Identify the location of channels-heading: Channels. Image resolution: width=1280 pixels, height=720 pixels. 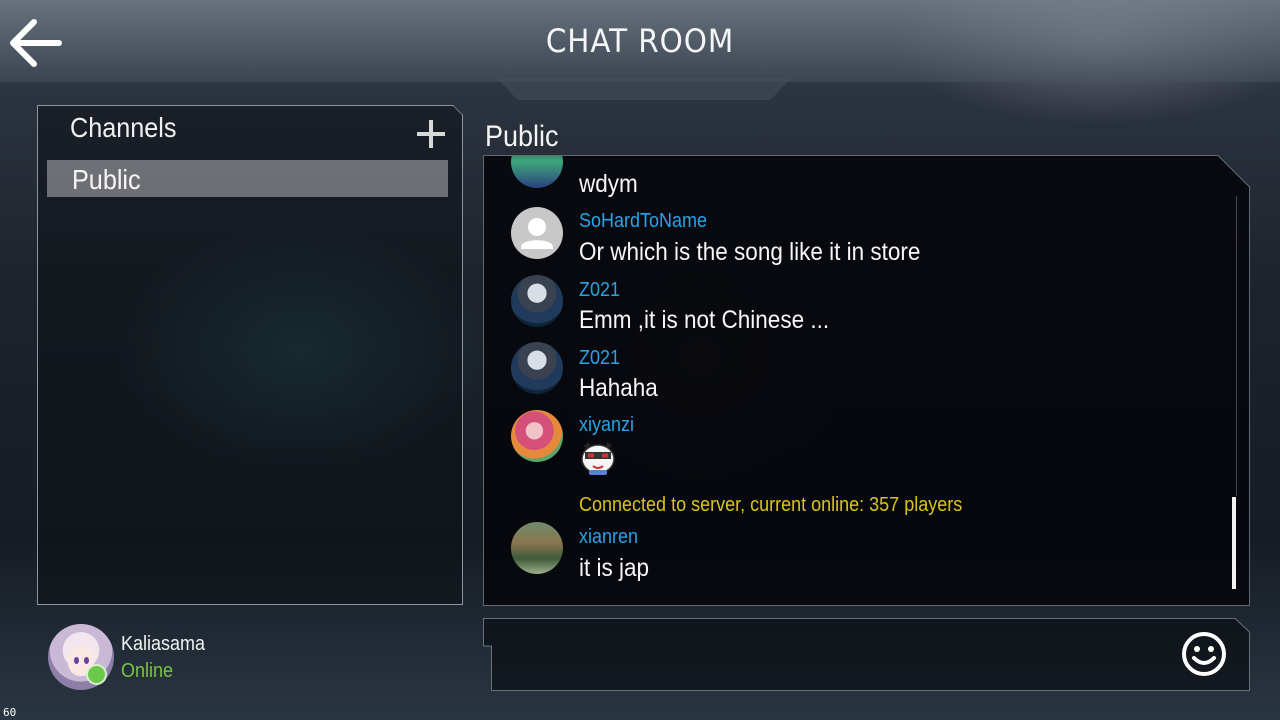
(123, 127).